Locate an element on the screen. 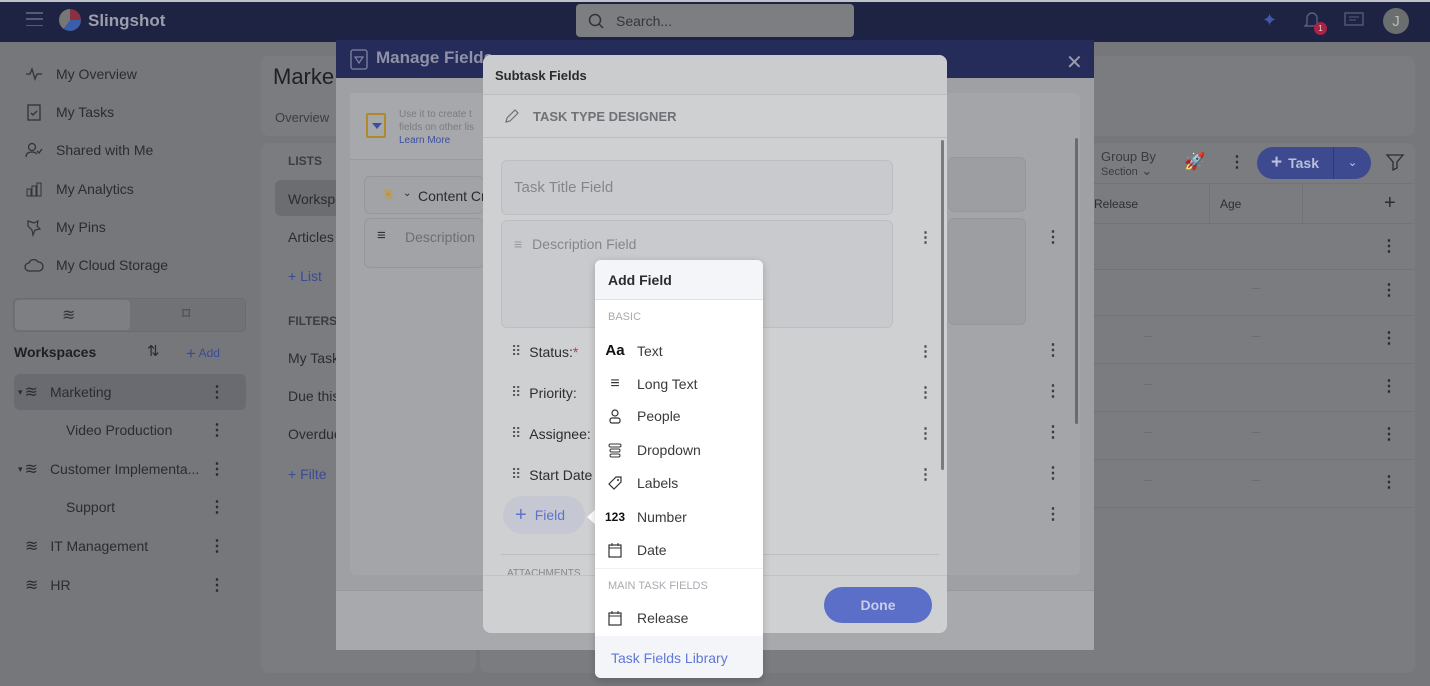  task-title-placeholder: Task Title Field is located at coordinates (564, 187).